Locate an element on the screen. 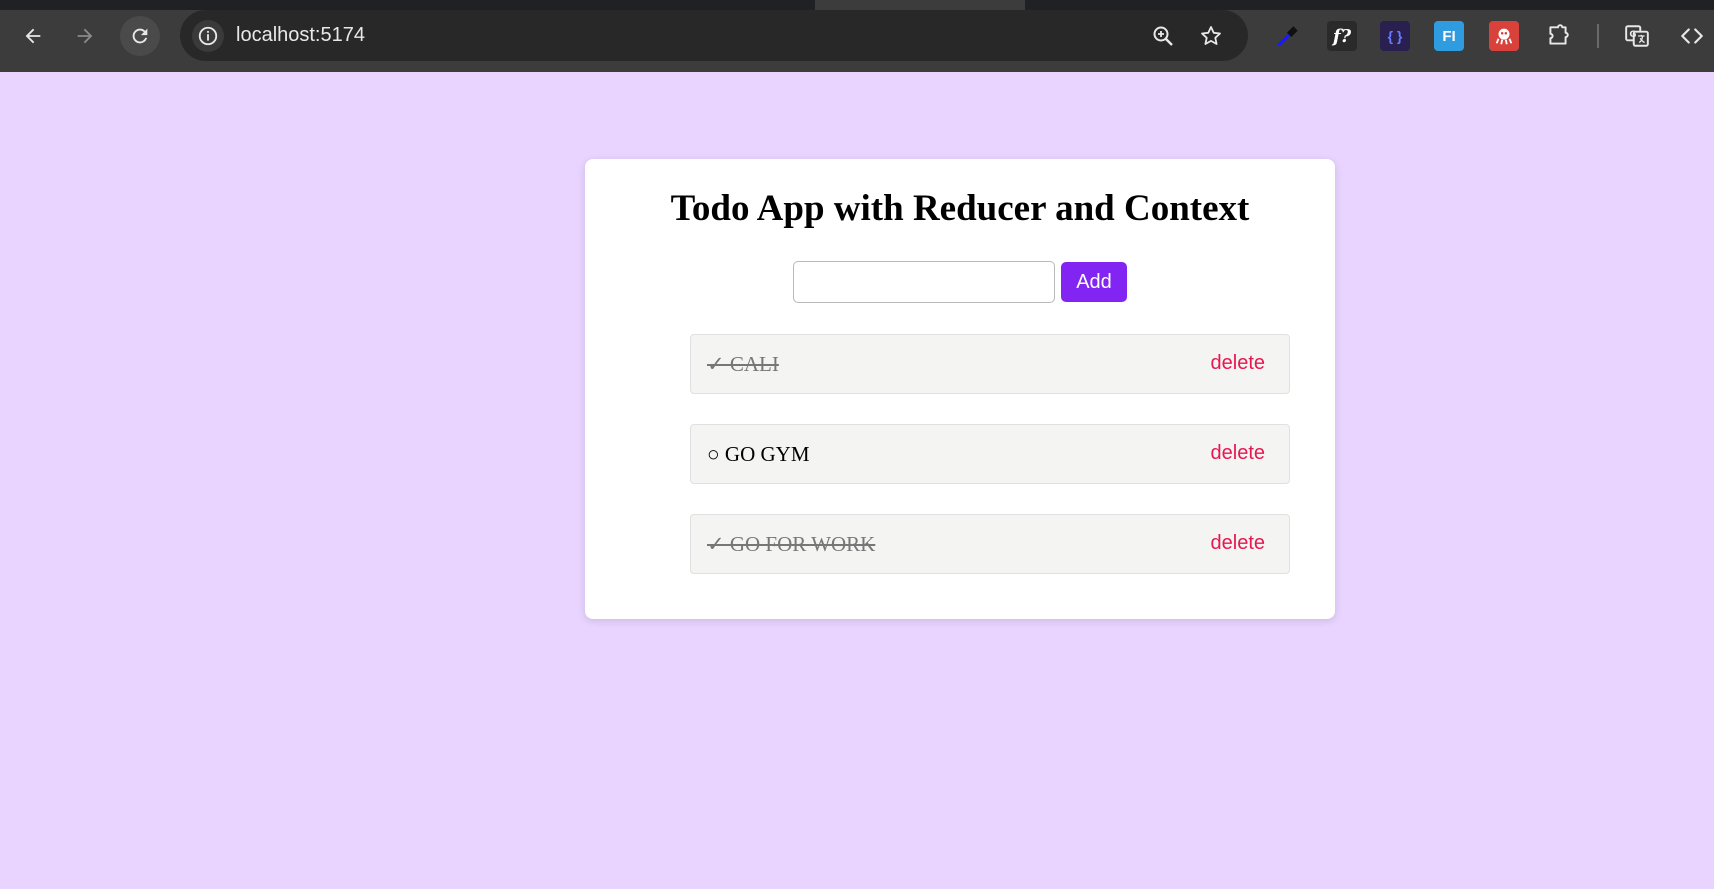 The image size is (1714, 889). star-icon is located at coordinates (1211, 35).